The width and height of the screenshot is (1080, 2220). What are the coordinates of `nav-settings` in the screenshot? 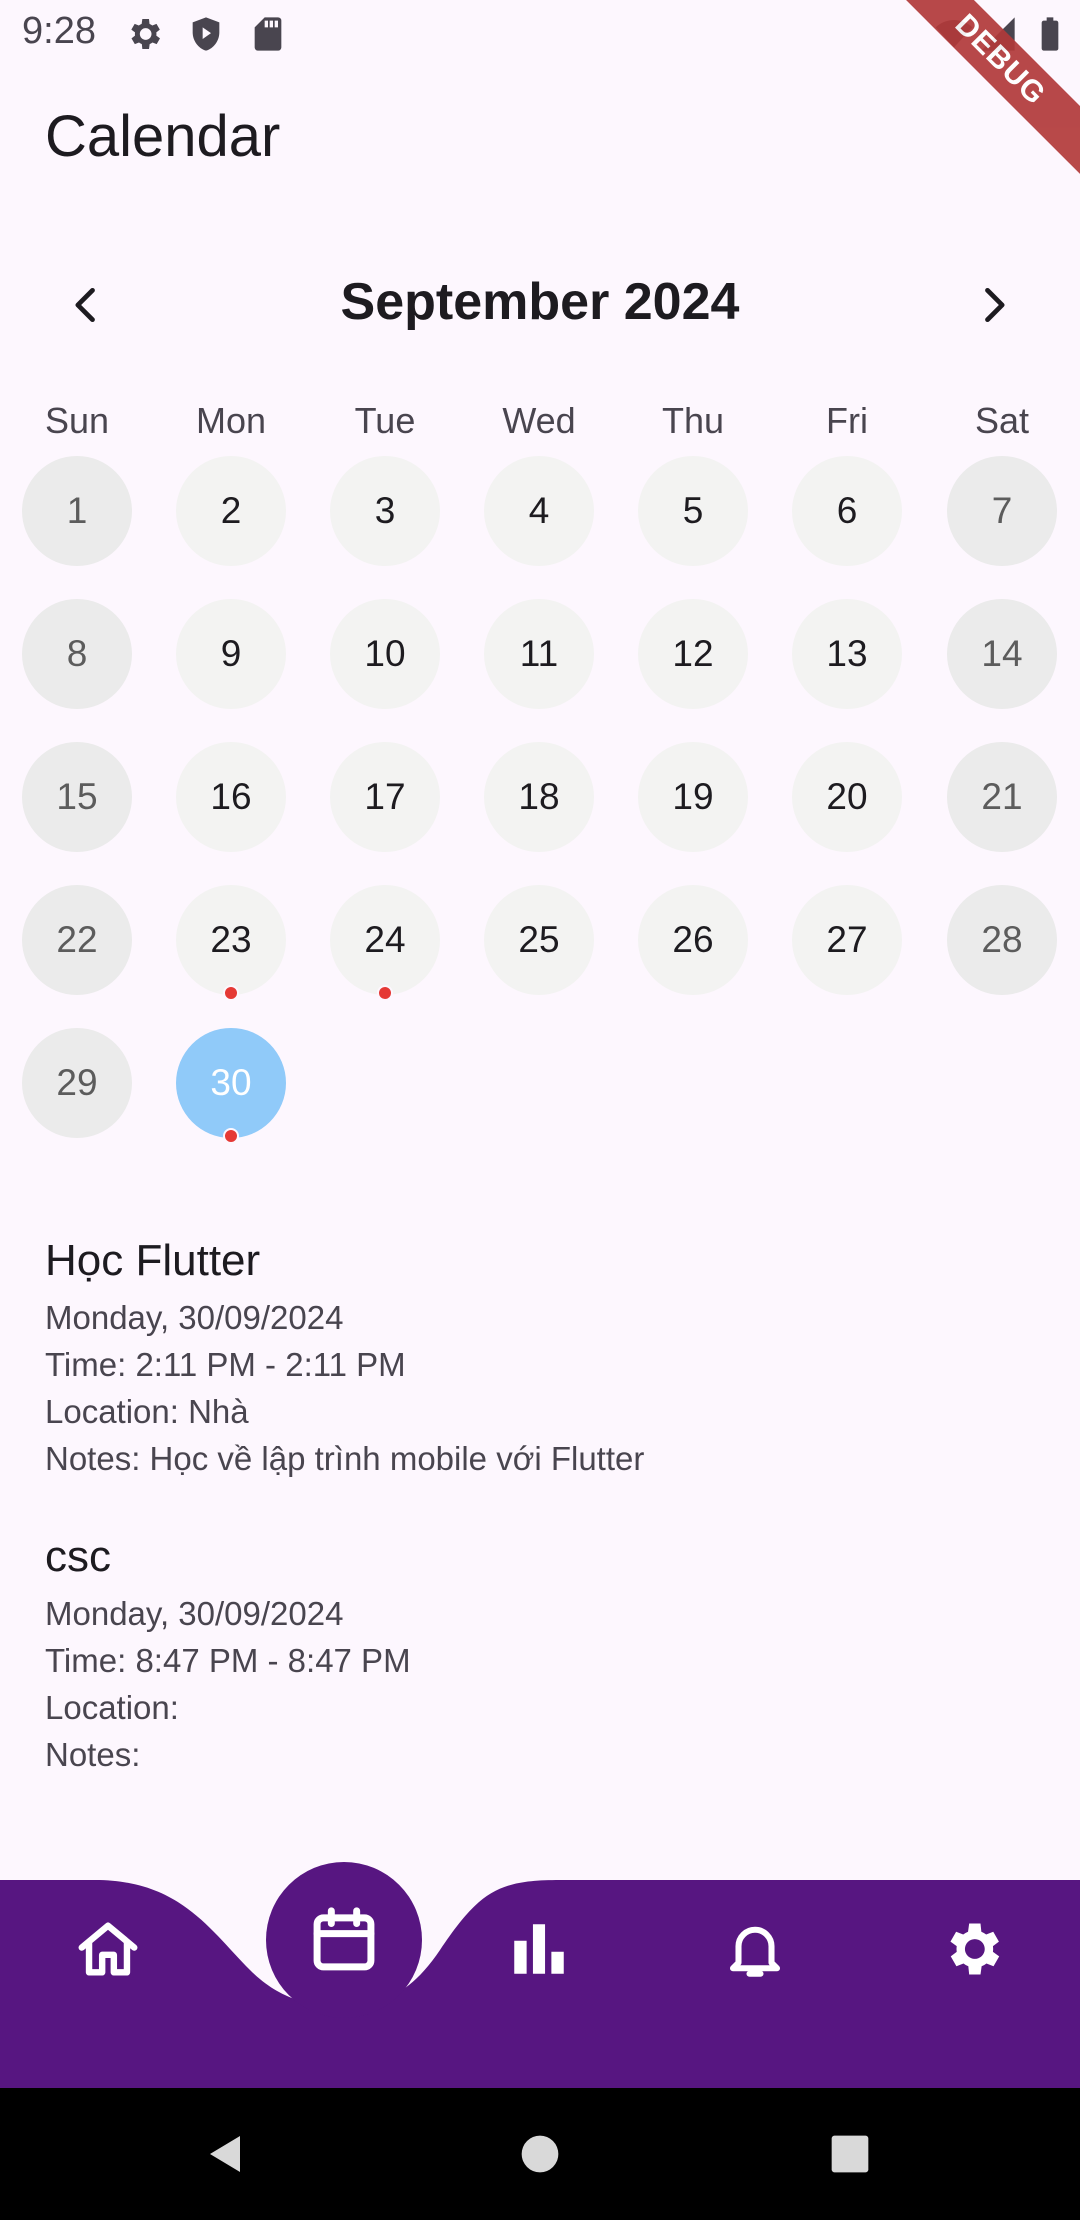 It's located at (972, 1949).